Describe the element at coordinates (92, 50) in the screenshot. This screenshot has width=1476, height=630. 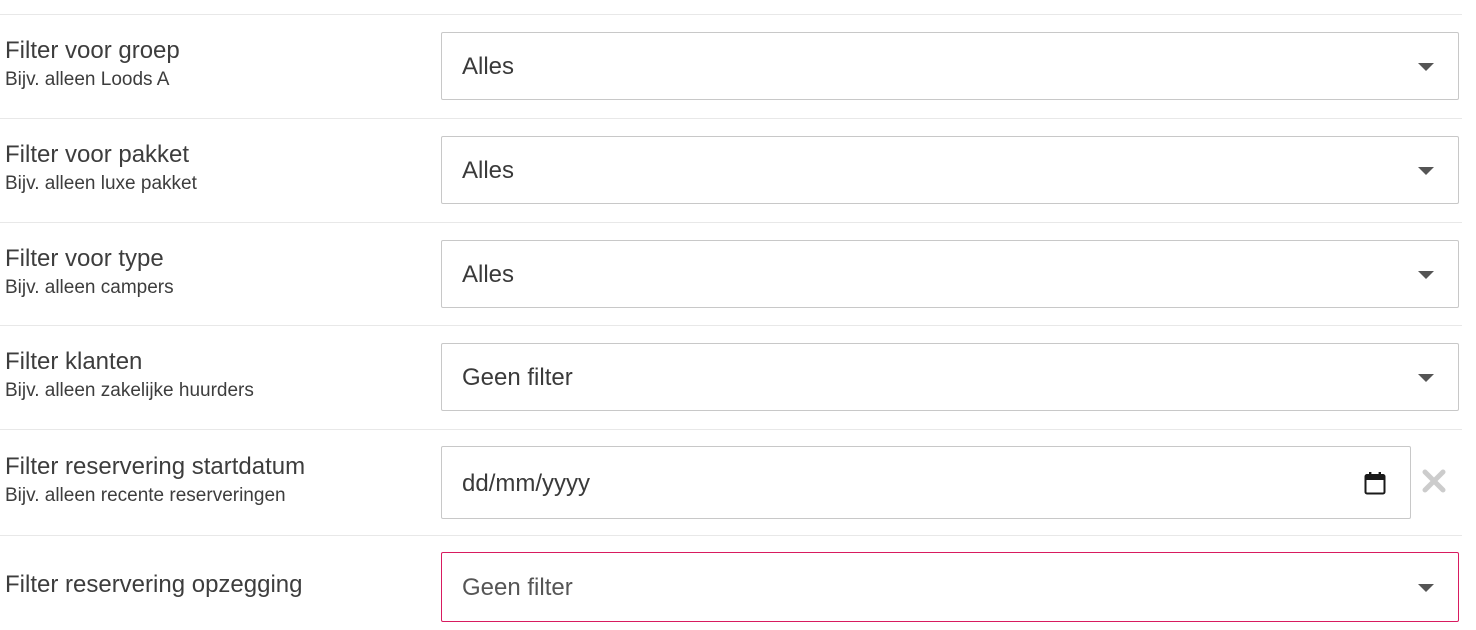
I see `filter-title: Filter voor groep` at that location.